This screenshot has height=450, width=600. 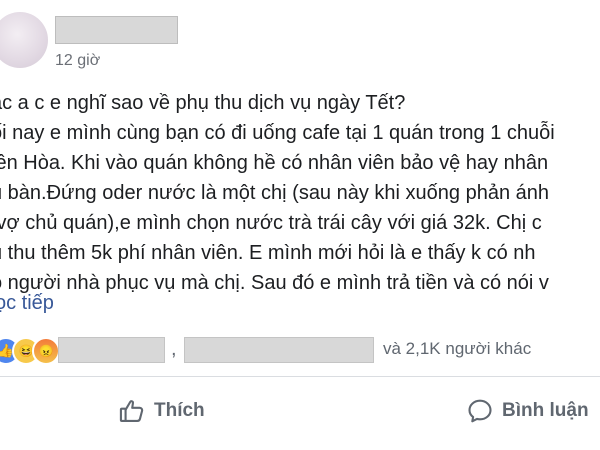 What do you see at coordinates (480, 411) in the screenshot?
I see `speech-bubble-icon` at bounding box center [480, 411].